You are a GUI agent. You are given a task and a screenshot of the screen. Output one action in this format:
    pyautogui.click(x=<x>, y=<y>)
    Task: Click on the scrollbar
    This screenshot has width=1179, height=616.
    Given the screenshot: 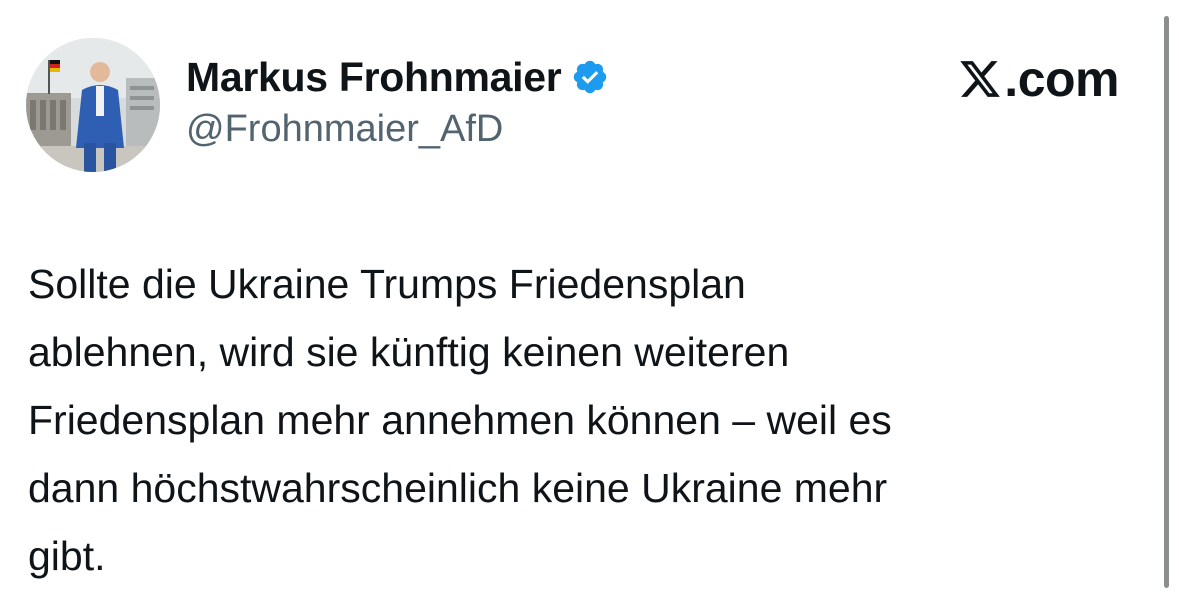 What is the action you would take?
    pyautogui.click(x=1166, y=302)
    